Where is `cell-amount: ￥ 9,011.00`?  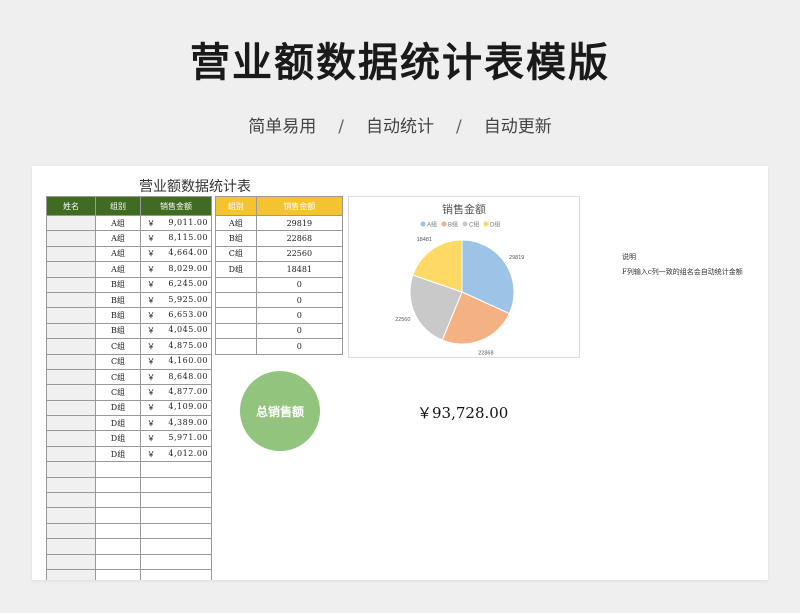
cell-amount: ￥ 9,011.00 is located at coordinates (176, 223).